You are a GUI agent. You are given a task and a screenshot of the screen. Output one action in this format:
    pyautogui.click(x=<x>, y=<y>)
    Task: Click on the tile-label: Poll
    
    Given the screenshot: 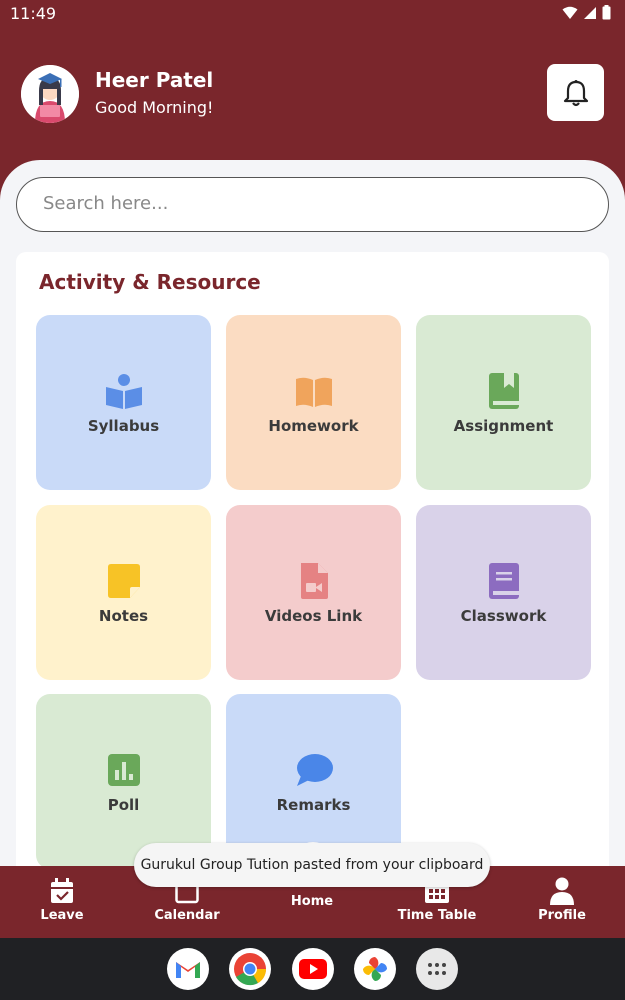 What is the action you would take?
    pyautogui.click(x=123, y=805)
    